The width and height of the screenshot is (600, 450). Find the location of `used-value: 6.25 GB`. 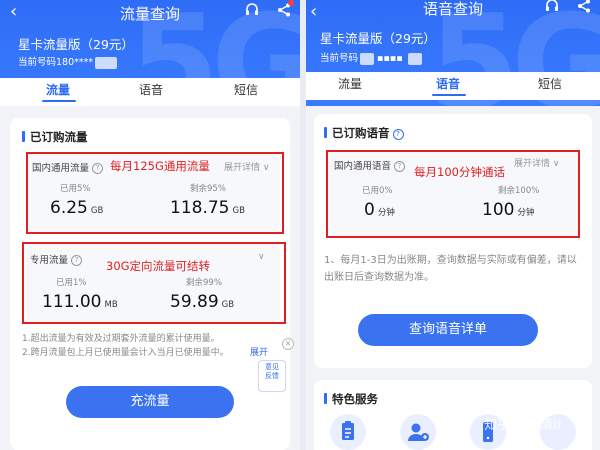

used-value: 6.25 GB is located at coordinates (76, 208).